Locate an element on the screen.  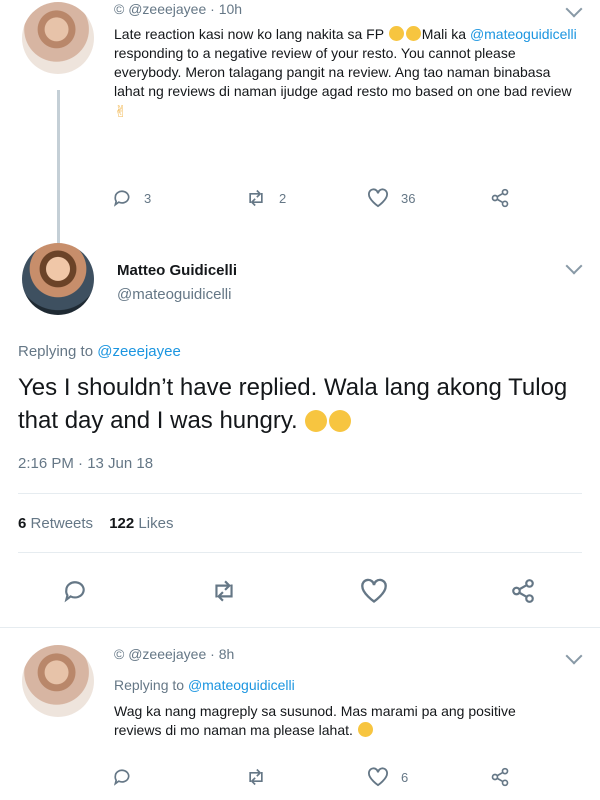
retweet-button: 2 is located at coordinates (265, 198).